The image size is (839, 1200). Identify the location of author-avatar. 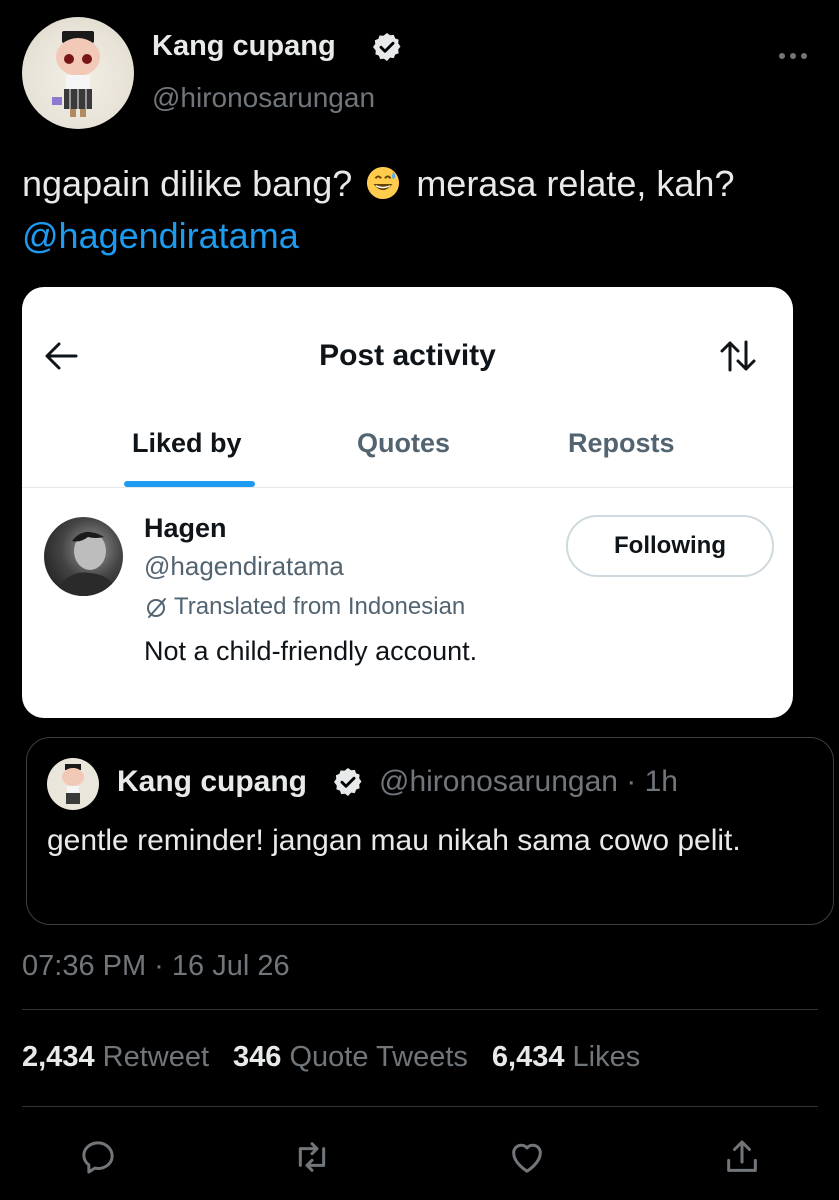
(78, 73).